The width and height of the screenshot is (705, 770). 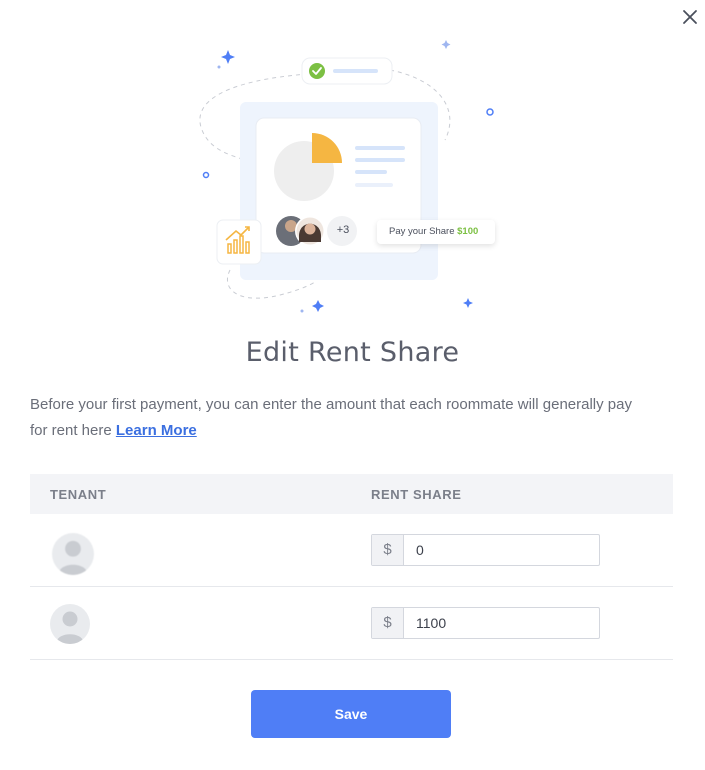 What do you see at coordinates (468, 231) in the screenshot?
I see `pay-share-amount: $100` at bounding box center [468, 231].